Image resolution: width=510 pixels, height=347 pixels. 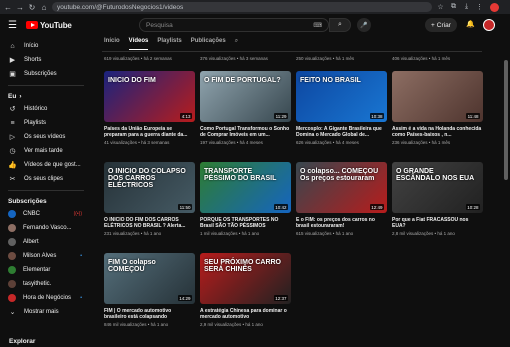 What do you see at coordinates (77, 214) in the screenshot?
I see `live-indicator-icon: ((•))` at bounding box center [77, 214].